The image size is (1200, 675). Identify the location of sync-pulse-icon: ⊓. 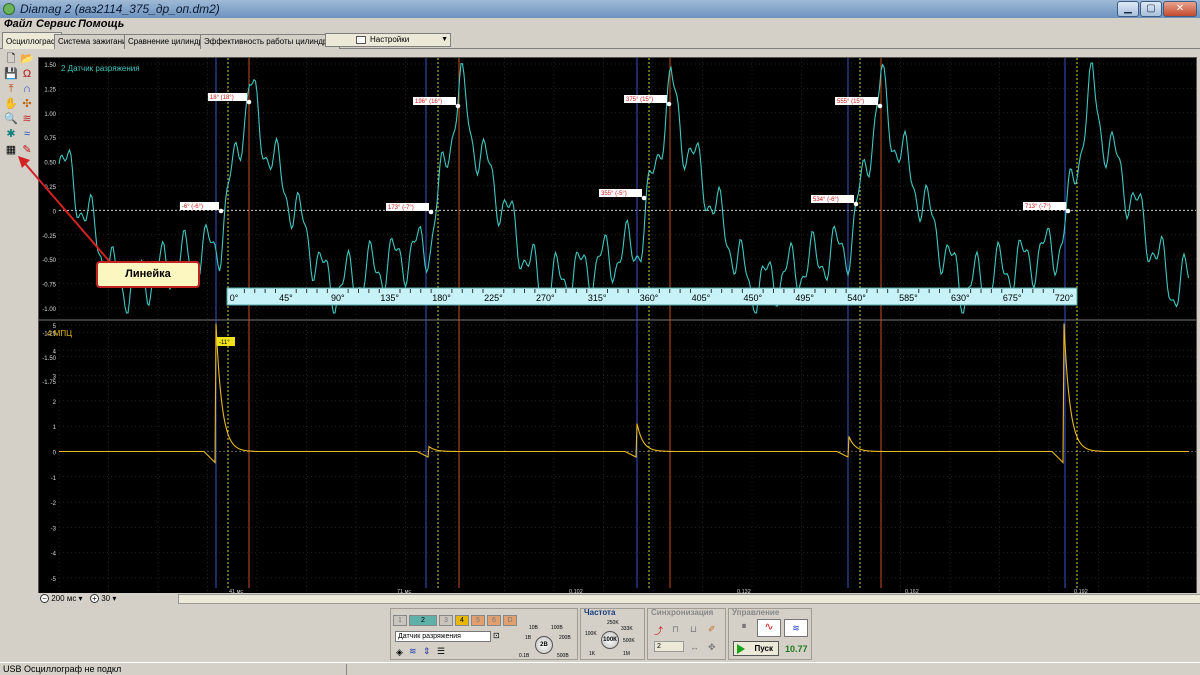
(675, 629).